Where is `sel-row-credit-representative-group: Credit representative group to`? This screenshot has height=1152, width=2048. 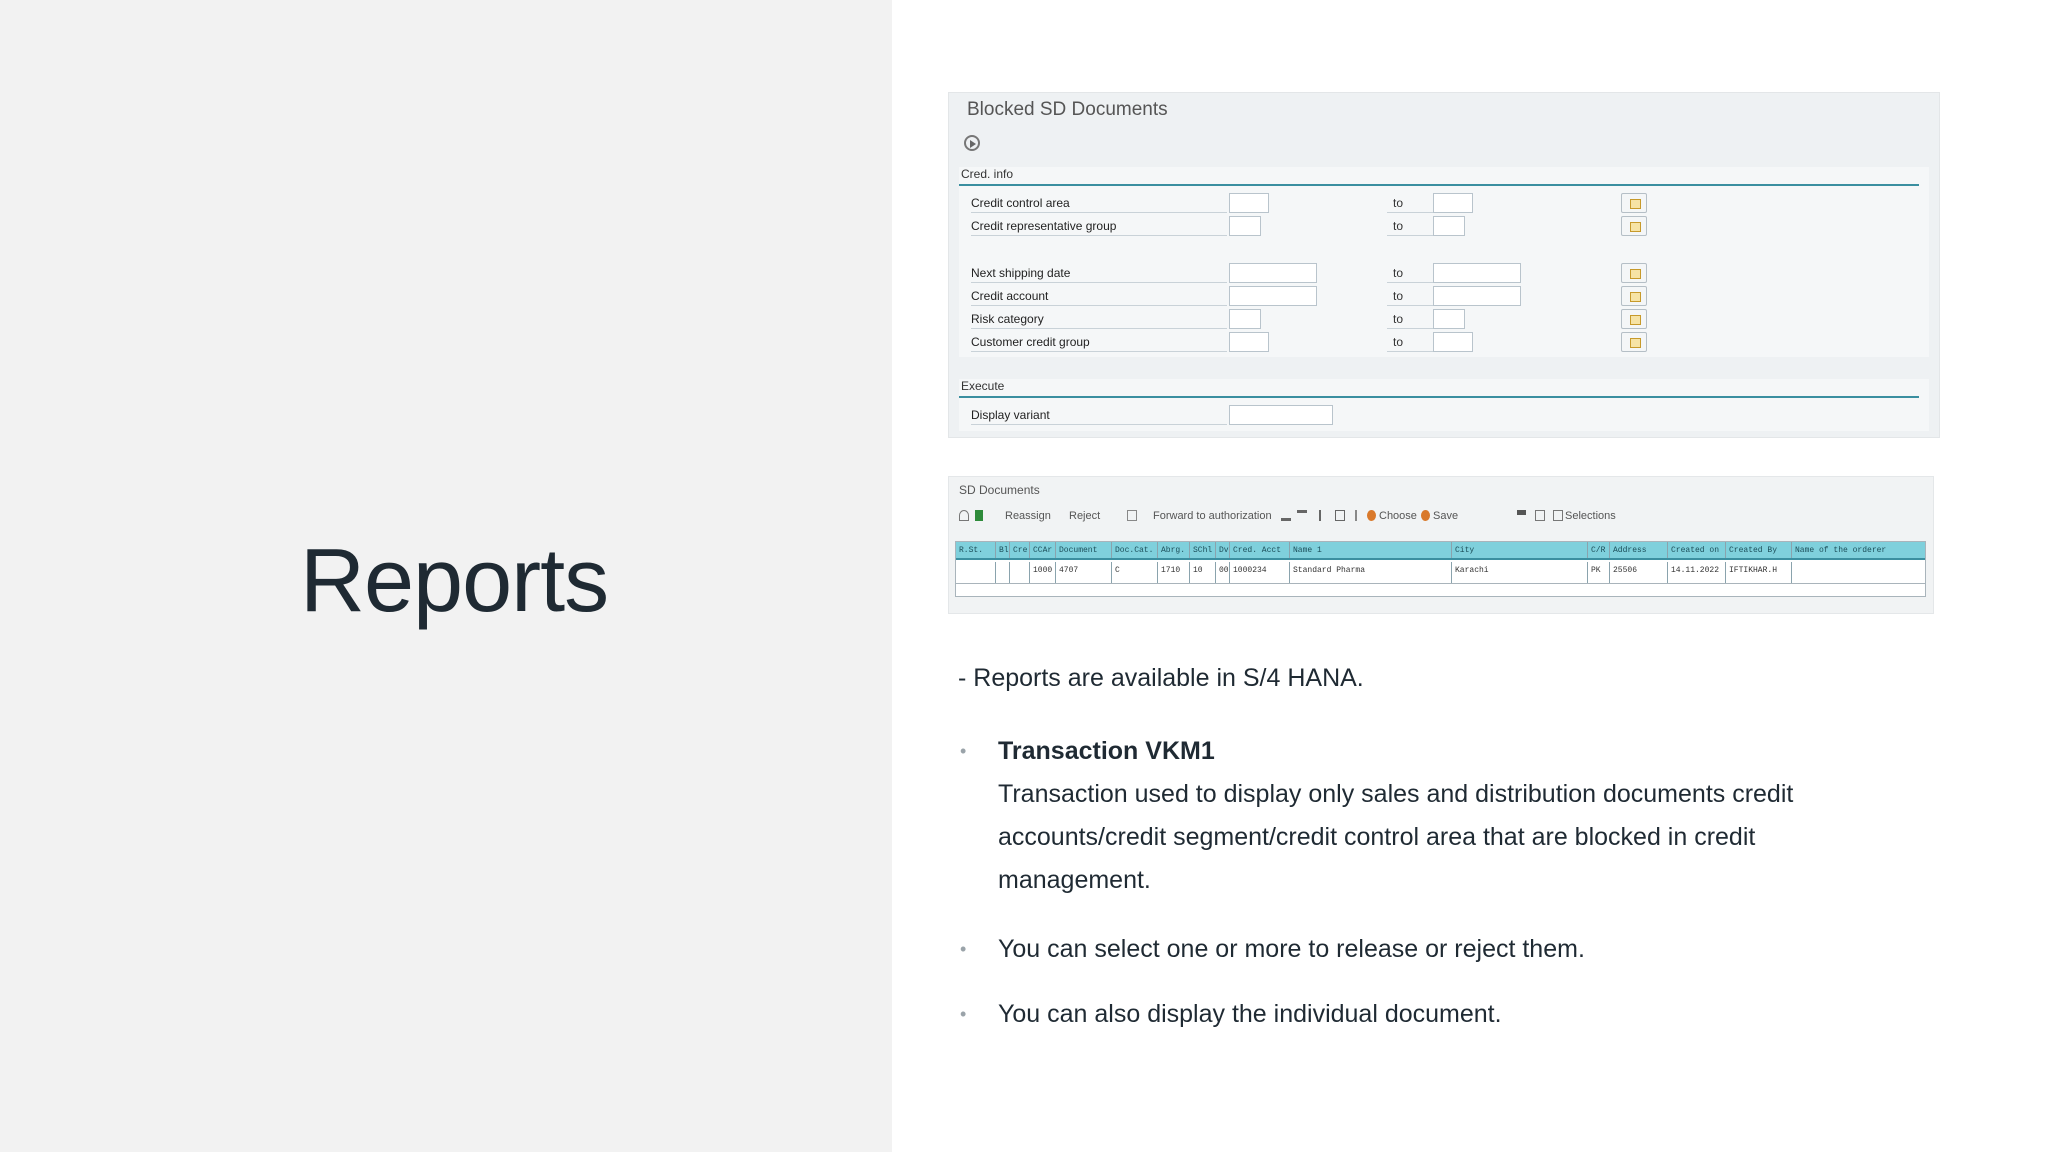
sel-row-credit-representative-group: Credit representative group to is located at coordinates (1441, 226).